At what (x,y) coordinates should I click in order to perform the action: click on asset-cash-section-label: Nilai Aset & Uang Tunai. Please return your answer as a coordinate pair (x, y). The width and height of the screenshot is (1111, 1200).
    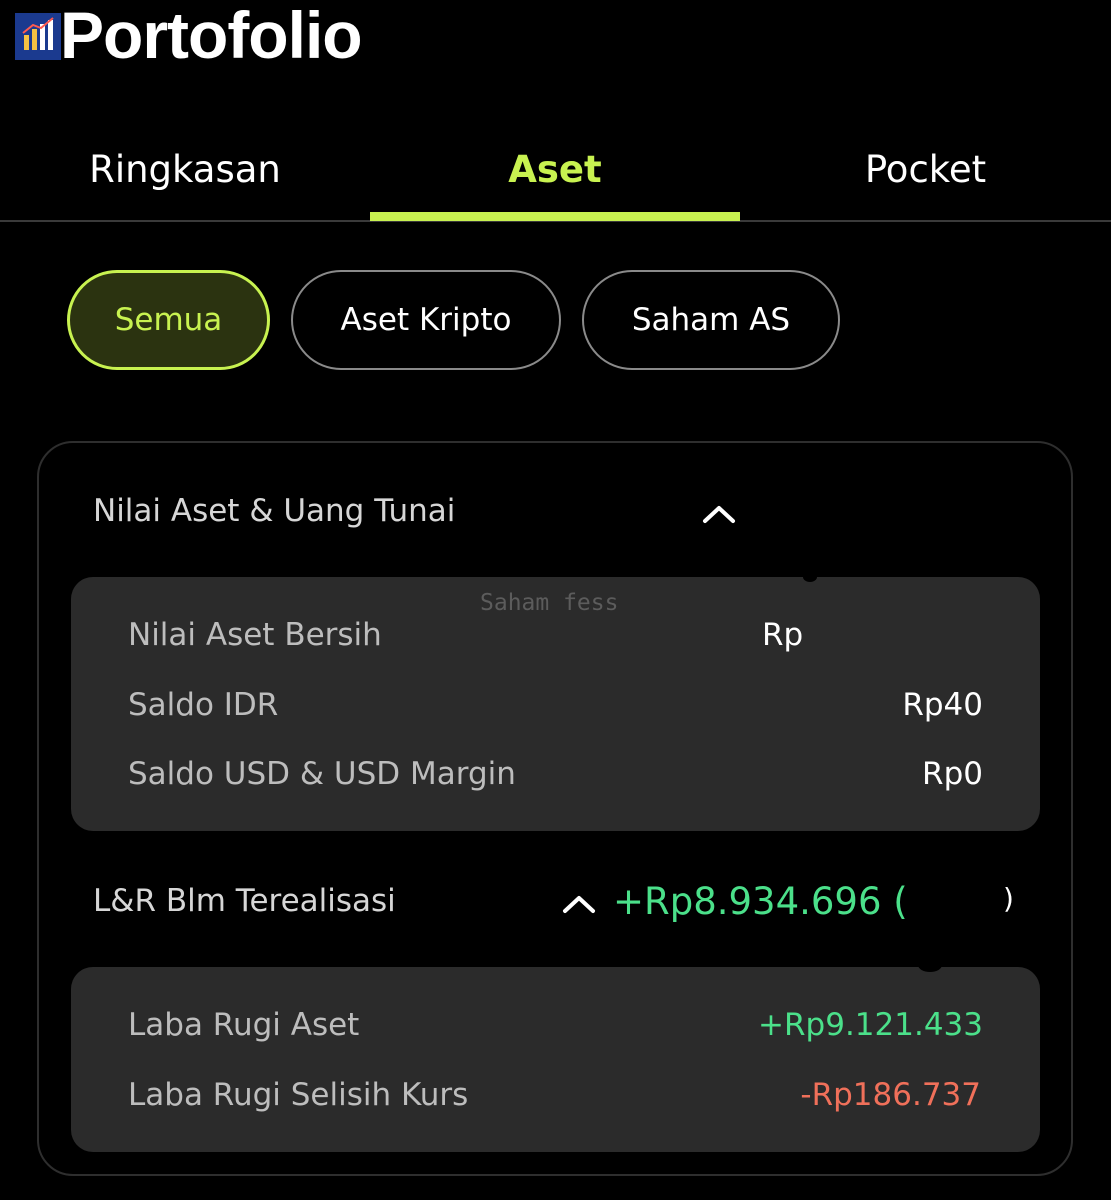
    Looking at the image, I should click on (274, 511).